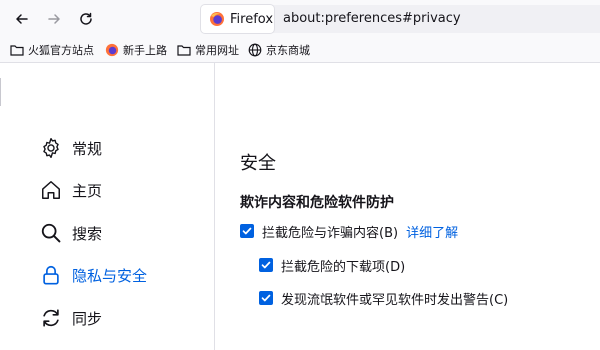 Image resolution: width=600 pixels, height=350 pixels. I want to click on arrow-right-icon, so click(54, 19).